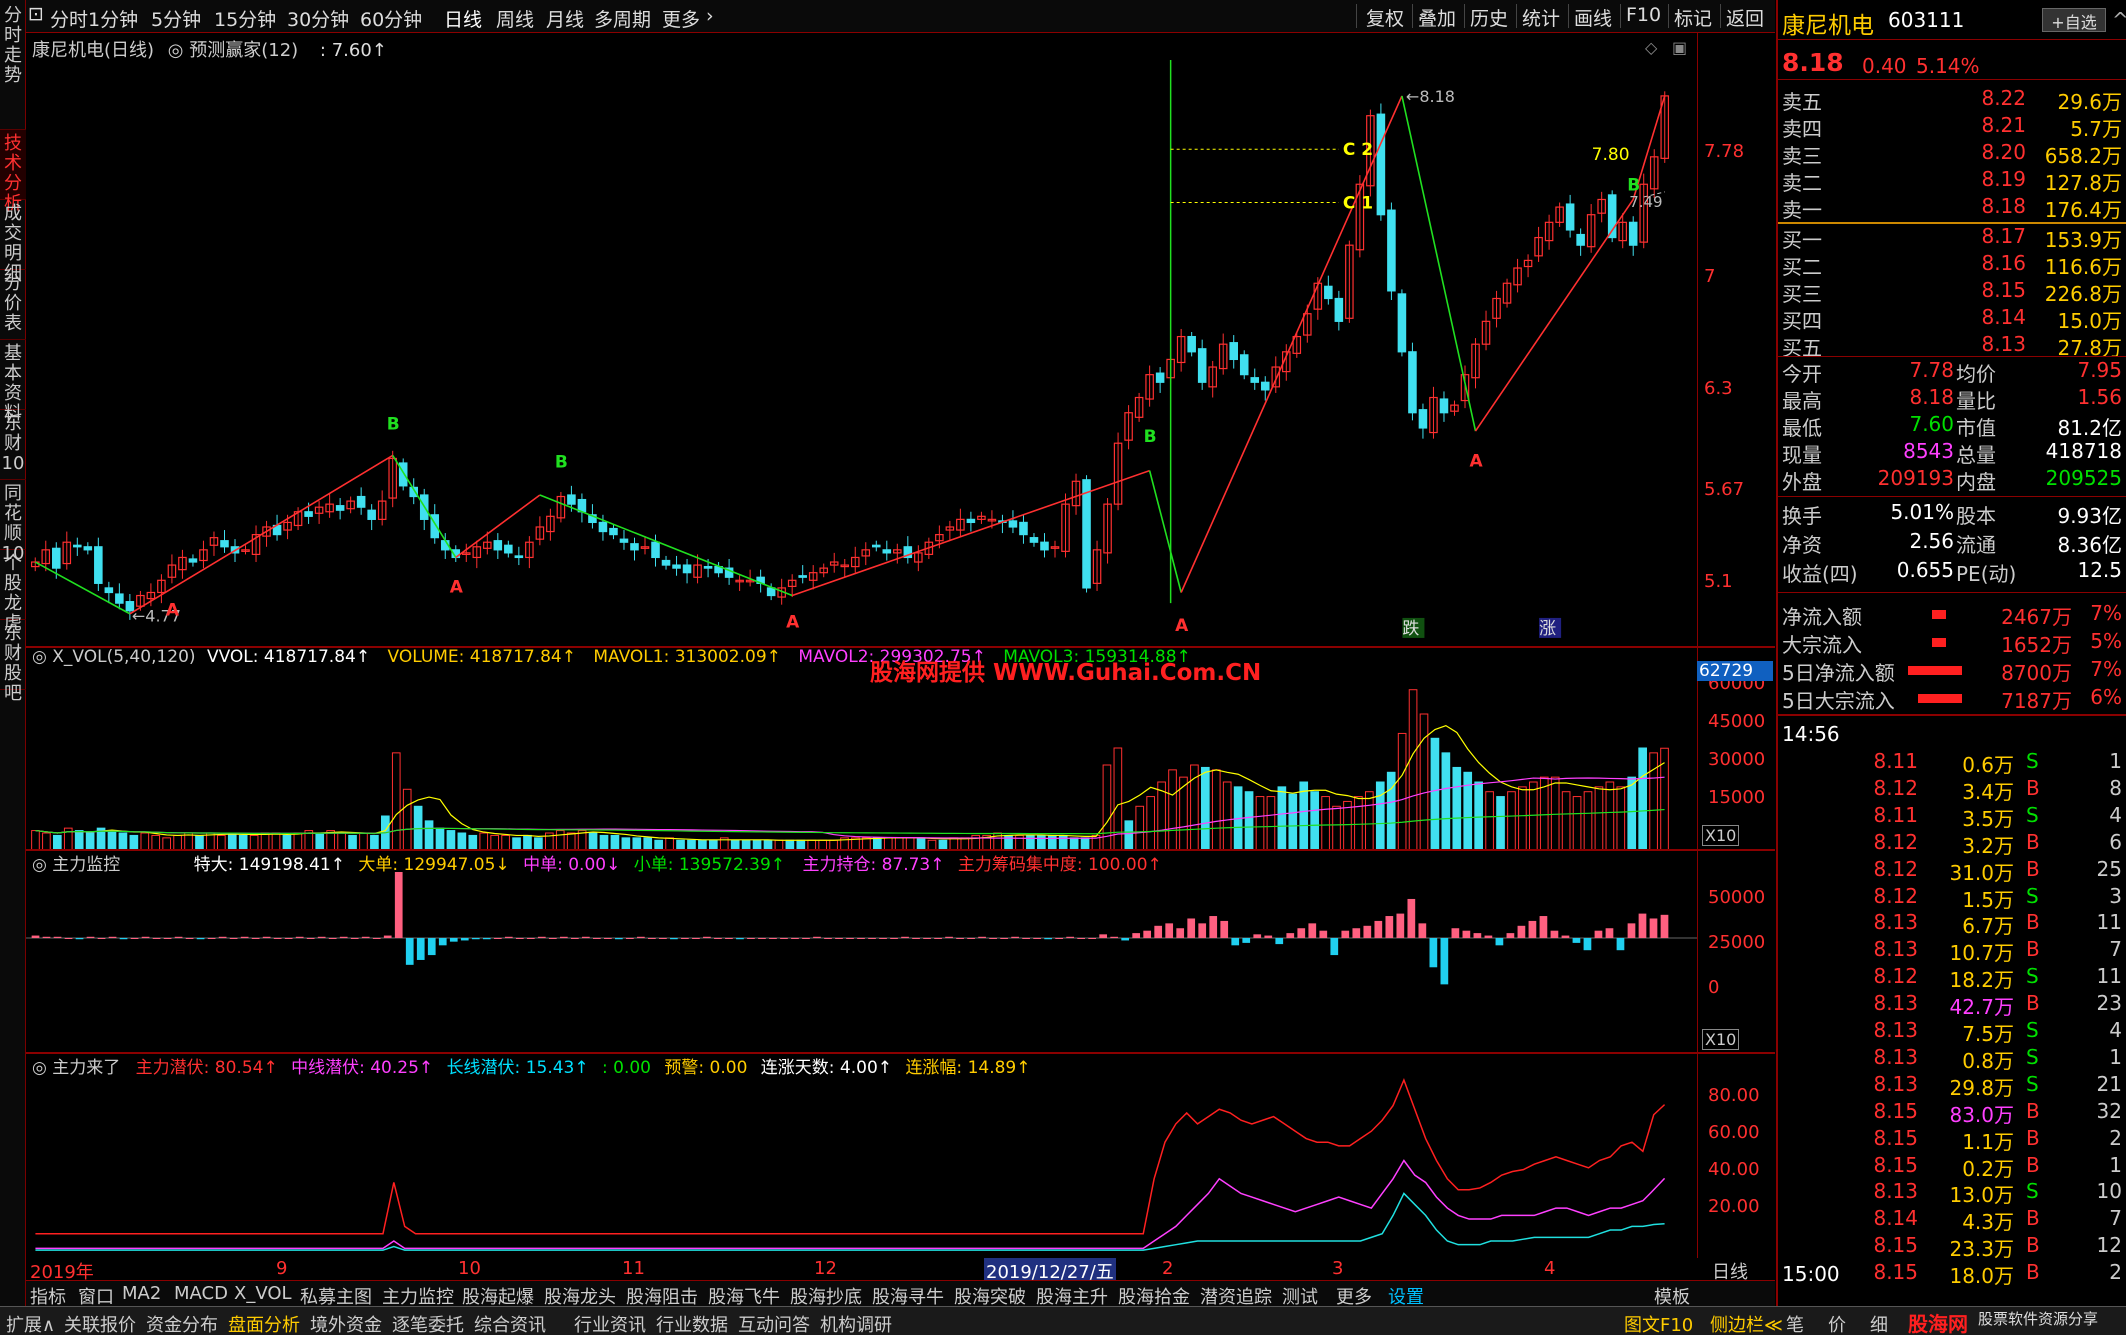 This screenshot has width=2126, height=1335. Describe the element at coordinates (1714, 987) in the screenshot. I see `mainforce-tick: 0` at that location.